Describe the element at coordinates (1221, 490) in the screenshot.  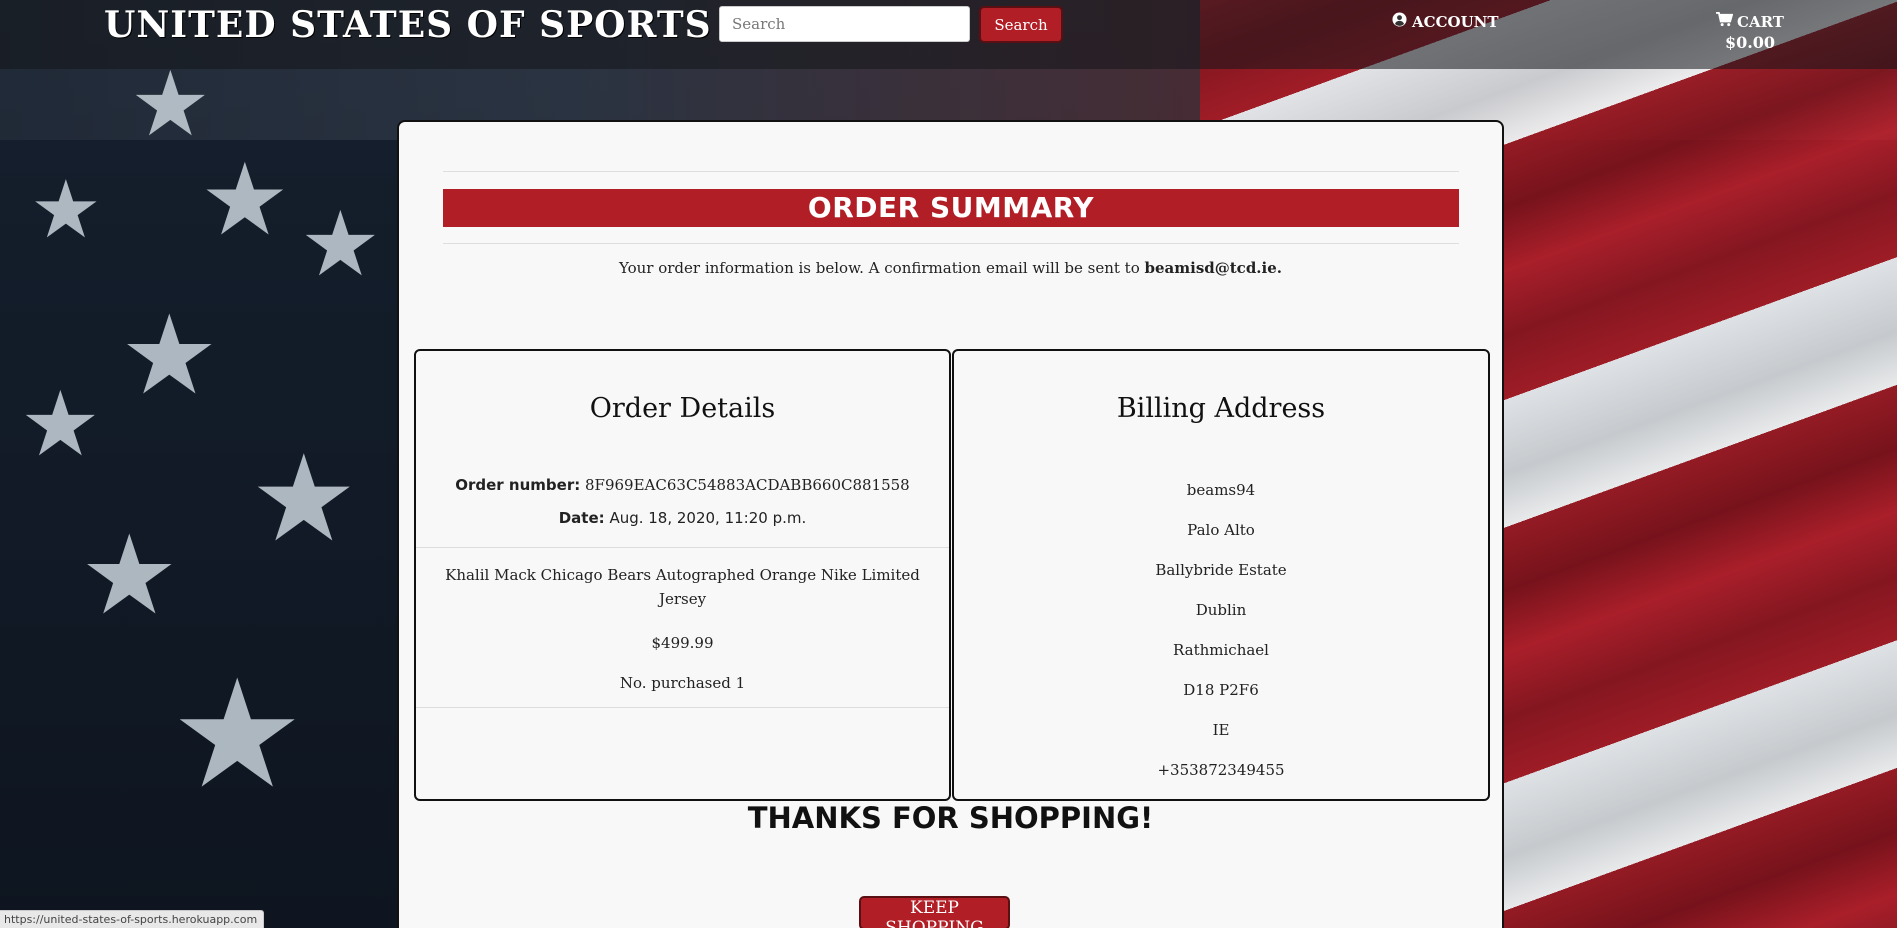
I see `billing-address-line: beams94` at that location.